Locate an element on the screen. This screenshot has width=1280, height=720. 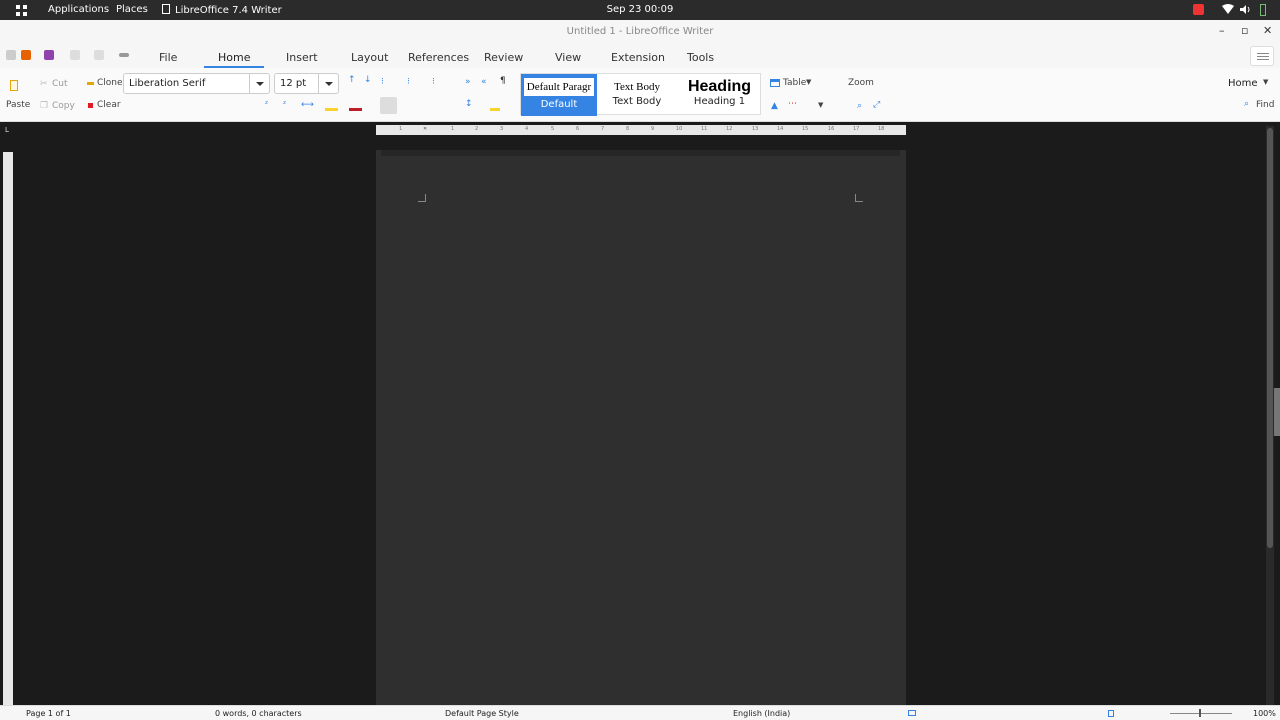
wifi-icon is located at coordinates (1228, 9).